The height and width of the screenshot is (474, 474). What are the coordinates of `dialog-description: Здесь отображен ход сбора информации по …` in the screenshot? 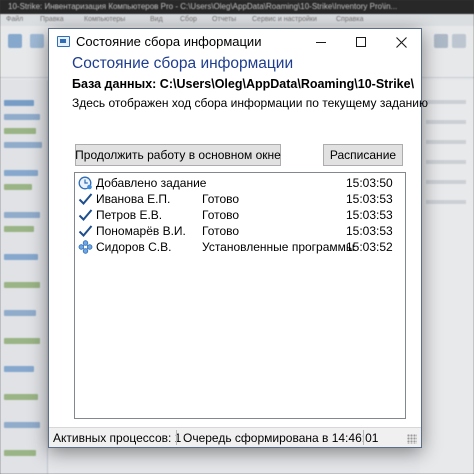 It's located at (250, 103).